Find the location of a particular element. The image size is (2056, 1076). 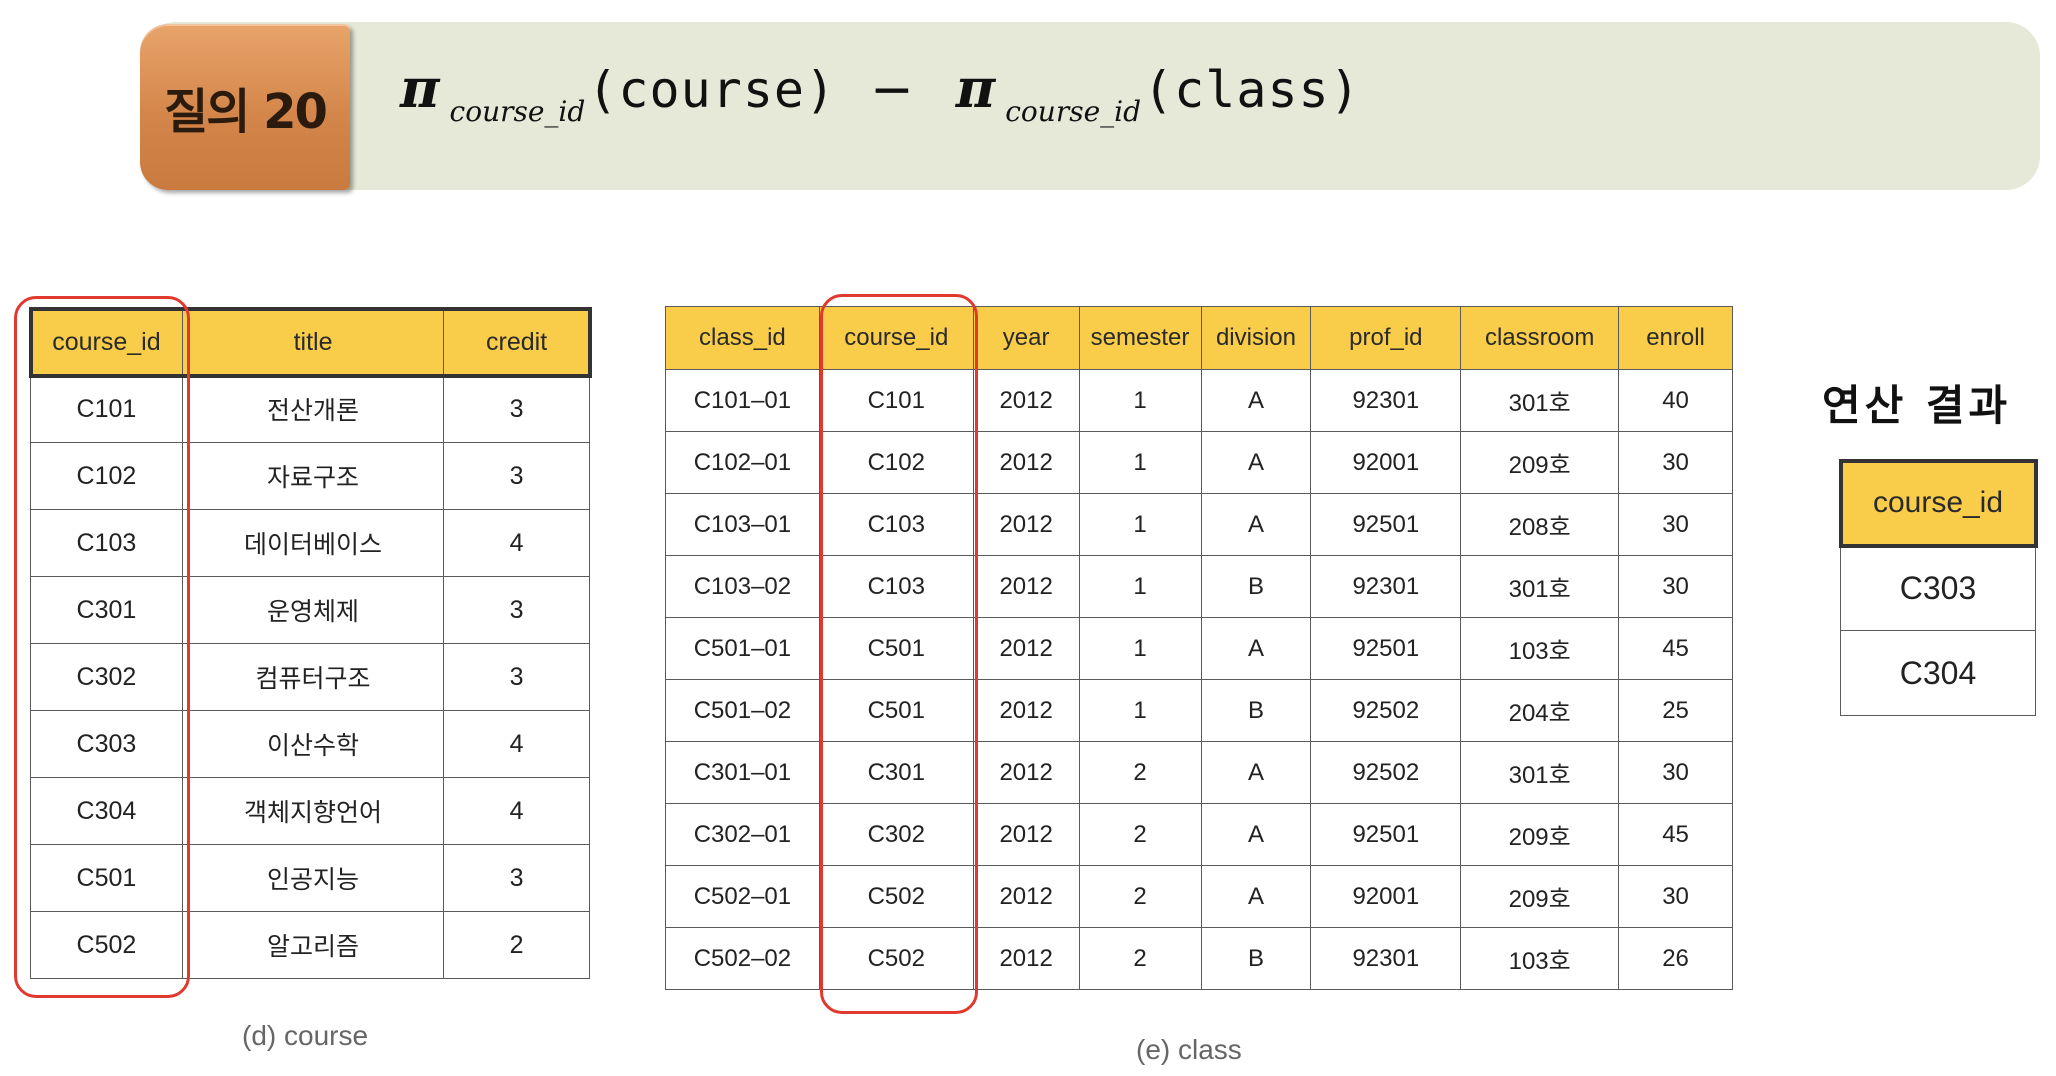

course-cell-course-id: C301 is located at coordinates (106, 610).